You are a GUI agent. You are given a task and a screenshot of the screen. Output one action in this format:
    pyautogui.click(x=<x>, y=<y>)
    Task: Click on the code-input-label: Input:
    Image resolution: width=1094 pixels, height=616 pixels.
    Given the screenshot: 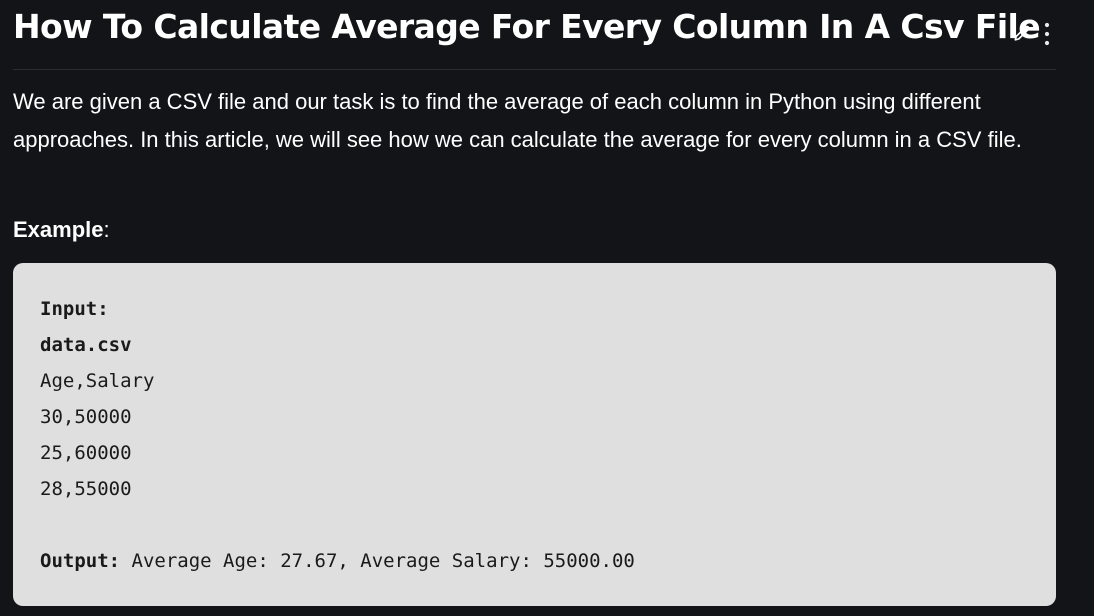 What is the action you would take?
    pyautogui.click(x=74, y=309)
    